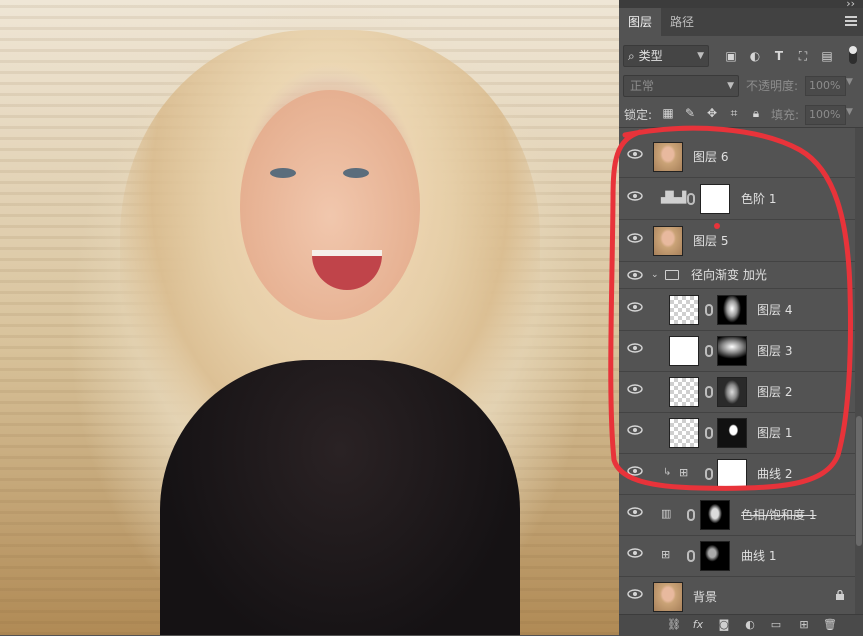 The width and height of the screenshot is (863, 636). Describe the element at coordinates (759, 199) in the screenshot. I see `layer-name: 色阶 1` at that location.